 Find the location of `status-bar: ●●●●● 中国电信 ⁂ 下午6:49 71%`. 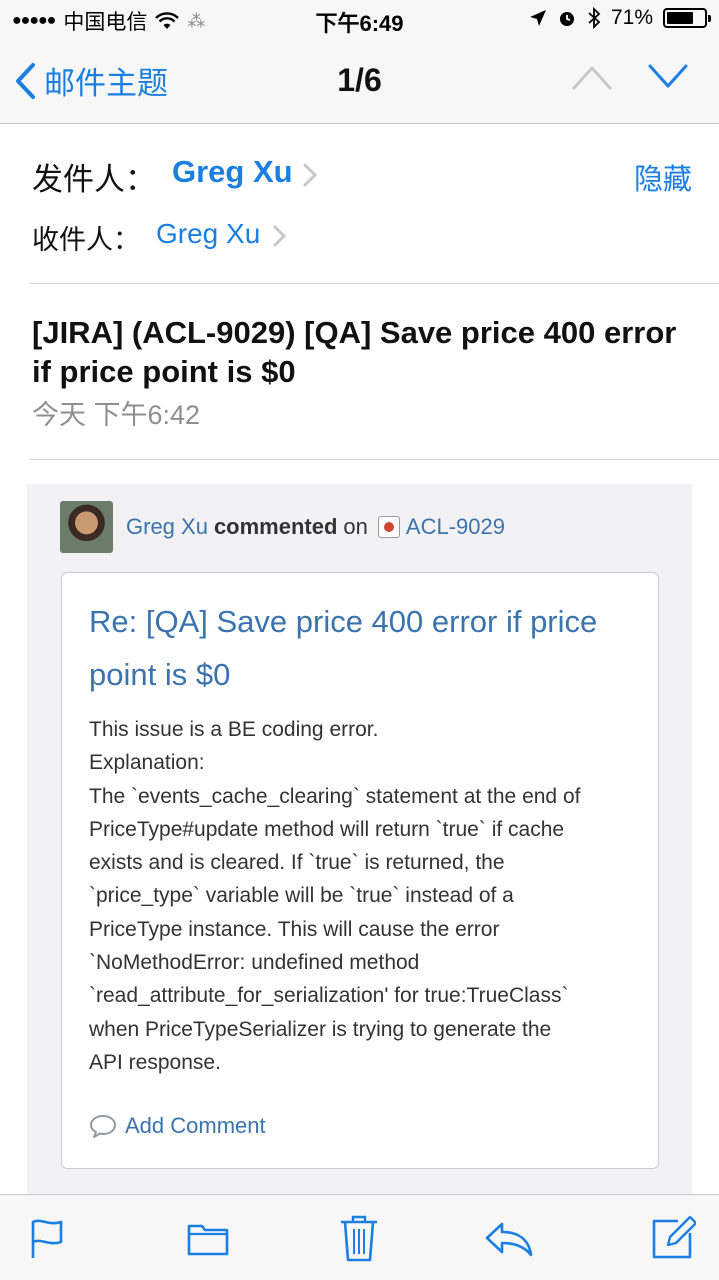

status-bar: ●●●●● 中国电信 ⁂ 下午6:49 71% is located at coordinates (359, 20).